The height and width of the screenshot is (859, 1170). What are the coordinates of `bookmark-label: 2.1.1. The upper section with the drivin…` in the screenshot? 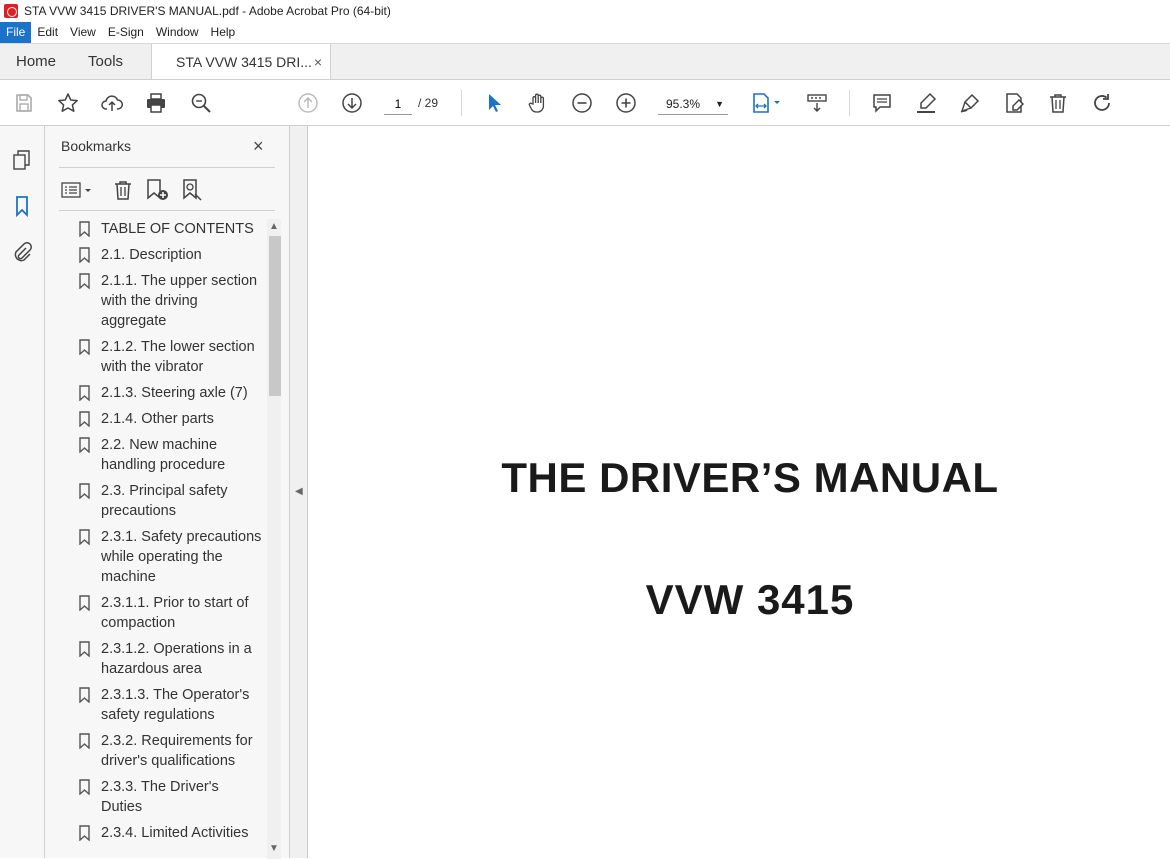 It's located at (179, 301).